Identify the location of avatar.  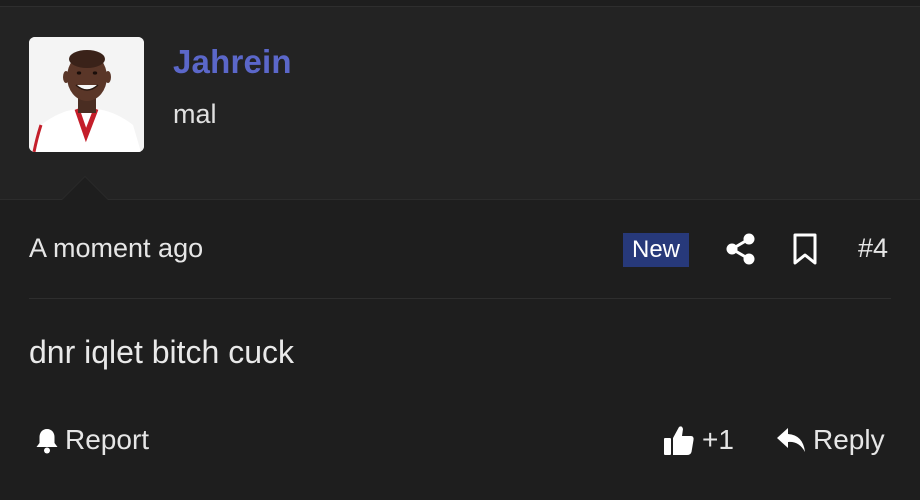
(86, 94).